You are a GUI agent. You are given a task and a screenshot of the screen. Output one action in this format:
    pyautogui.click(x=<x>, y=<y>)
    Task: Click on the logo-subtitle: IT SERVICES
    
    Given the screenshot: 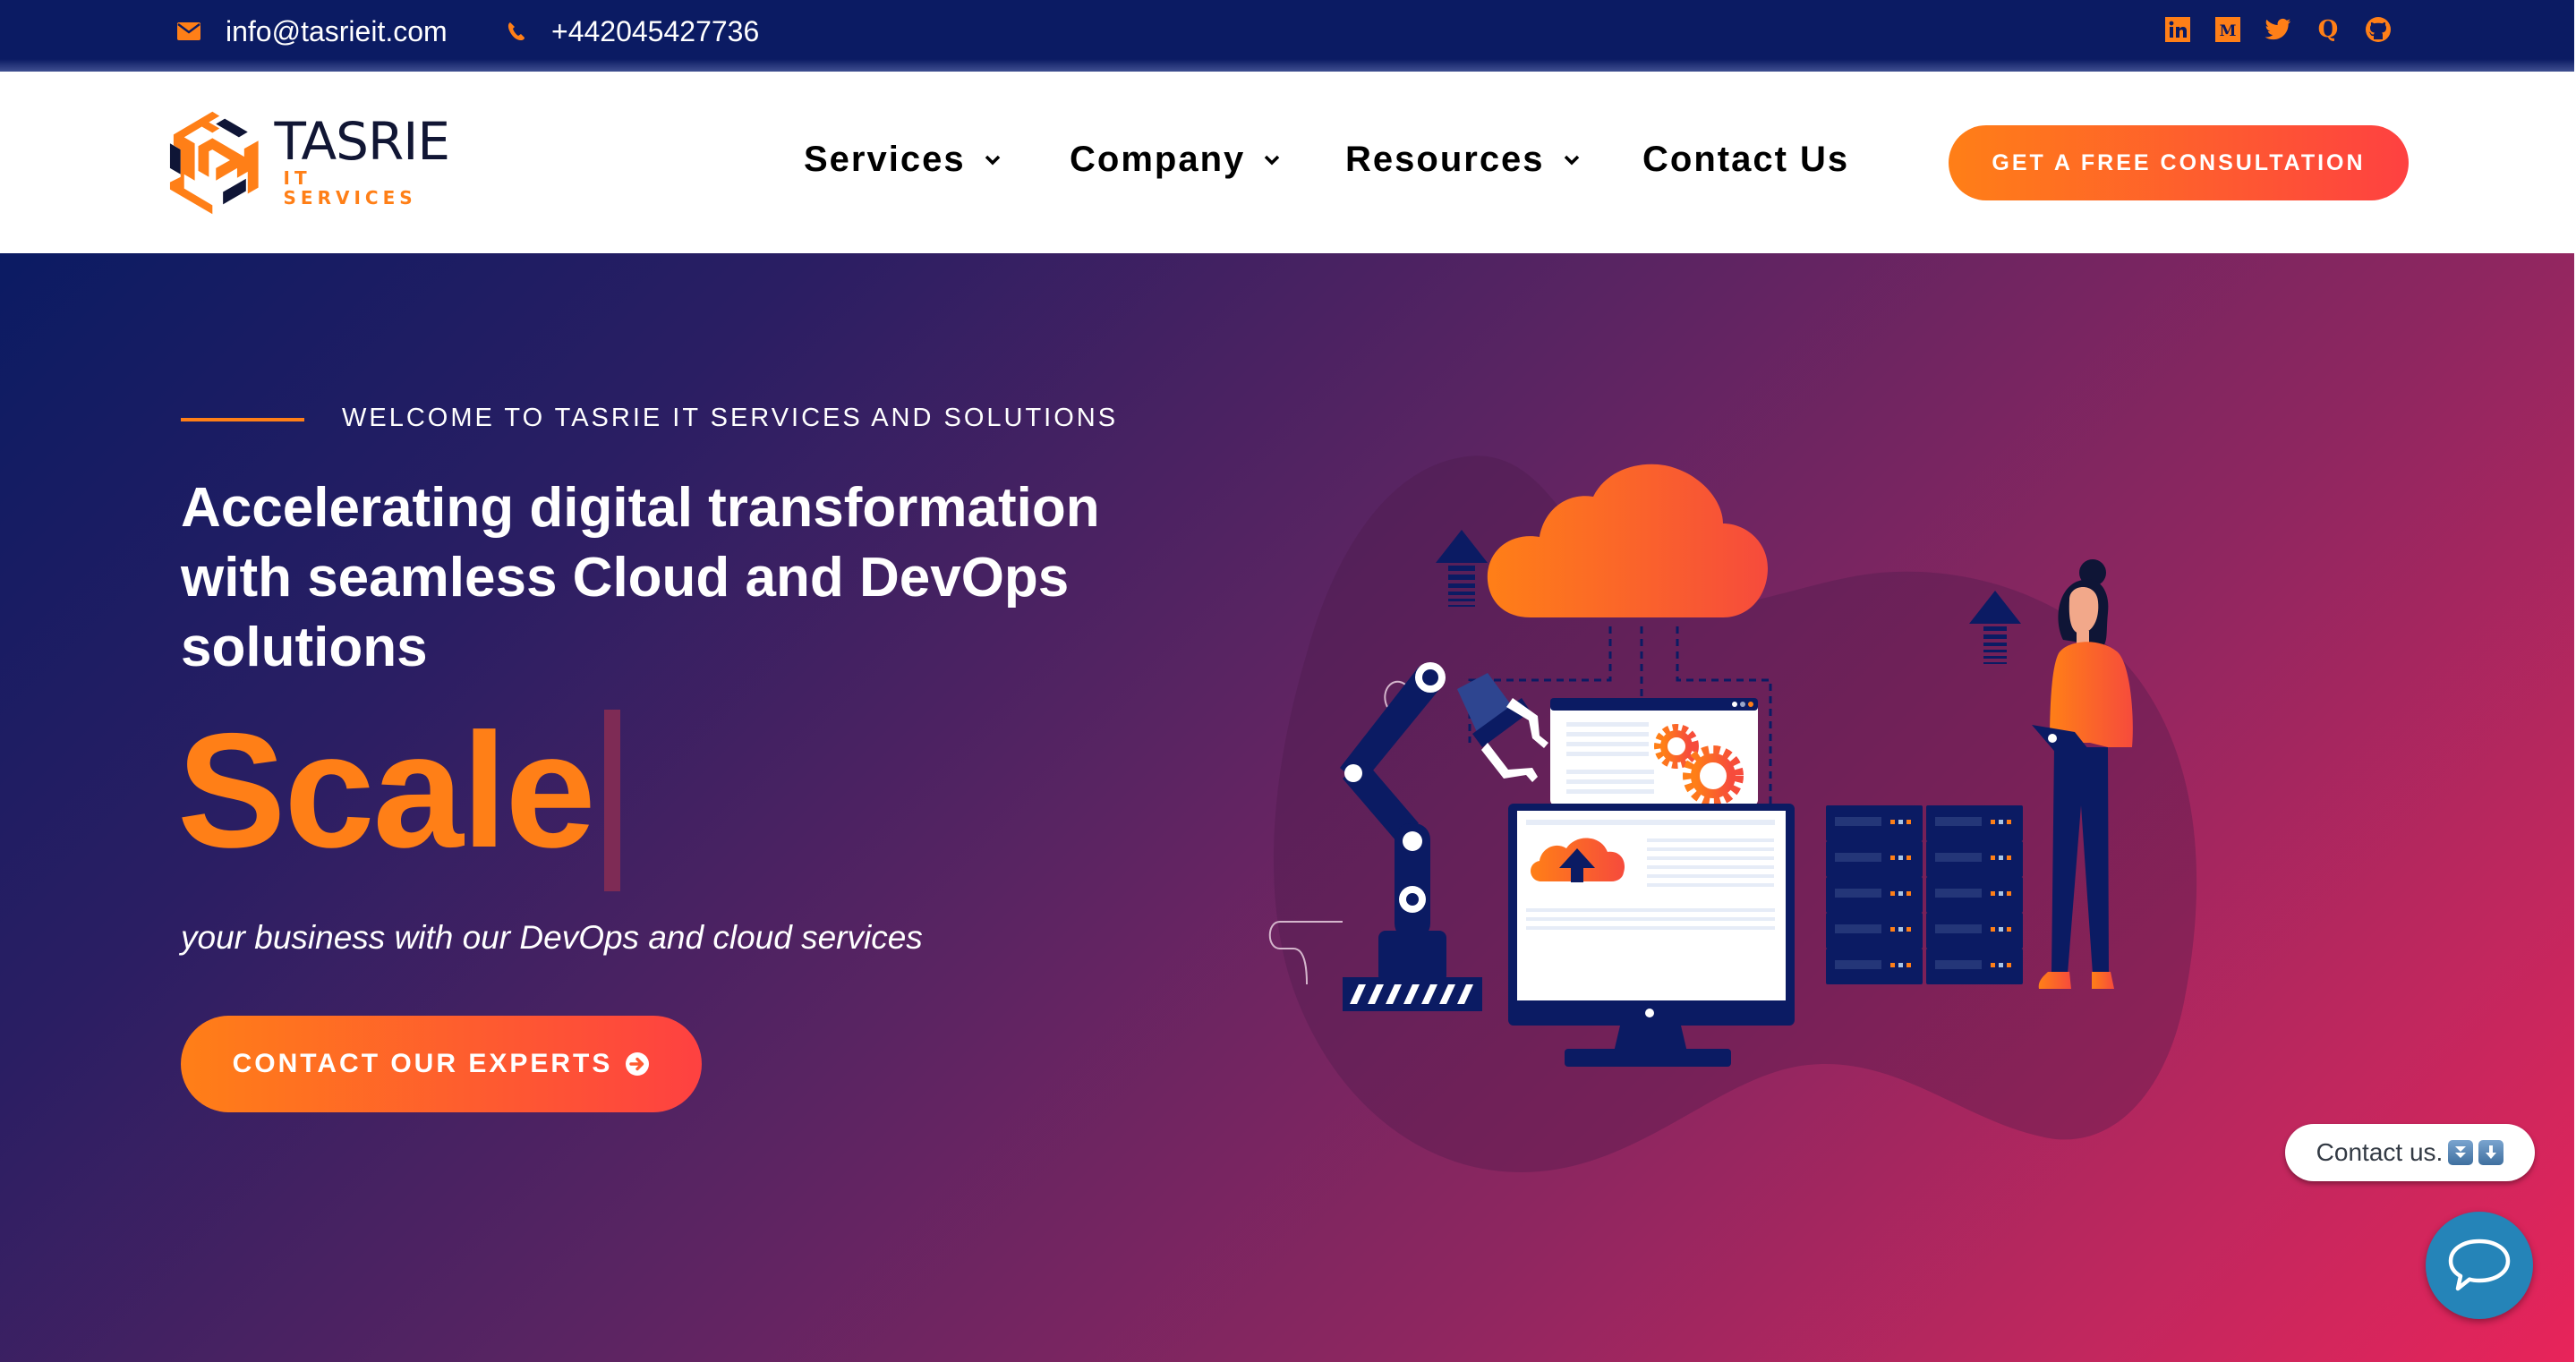 What is the action you would take?
    pyautogui.click(x=350, y=188)
    